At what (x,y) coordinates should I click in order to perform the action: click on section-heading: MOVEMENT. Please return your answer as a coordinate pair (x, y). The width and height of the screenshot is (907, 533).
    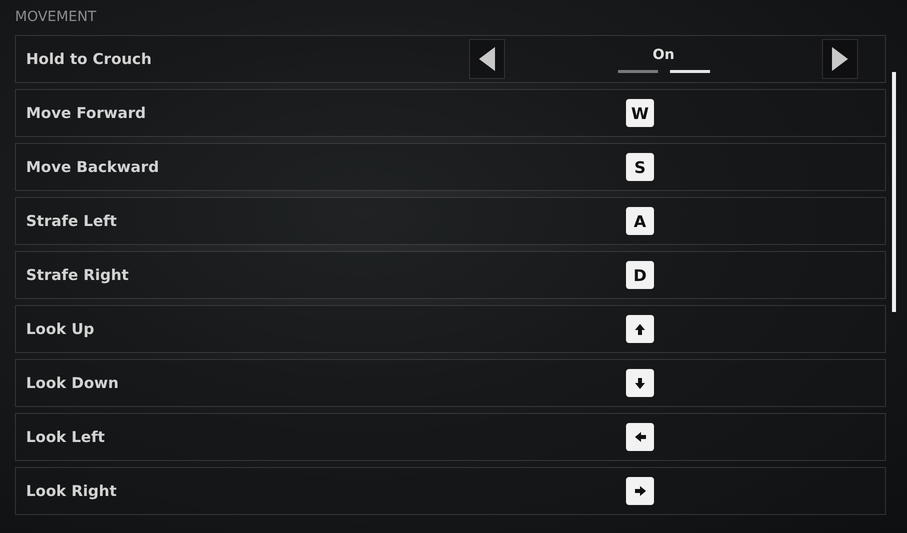
    Looking at the image, I should click on (56, 17).